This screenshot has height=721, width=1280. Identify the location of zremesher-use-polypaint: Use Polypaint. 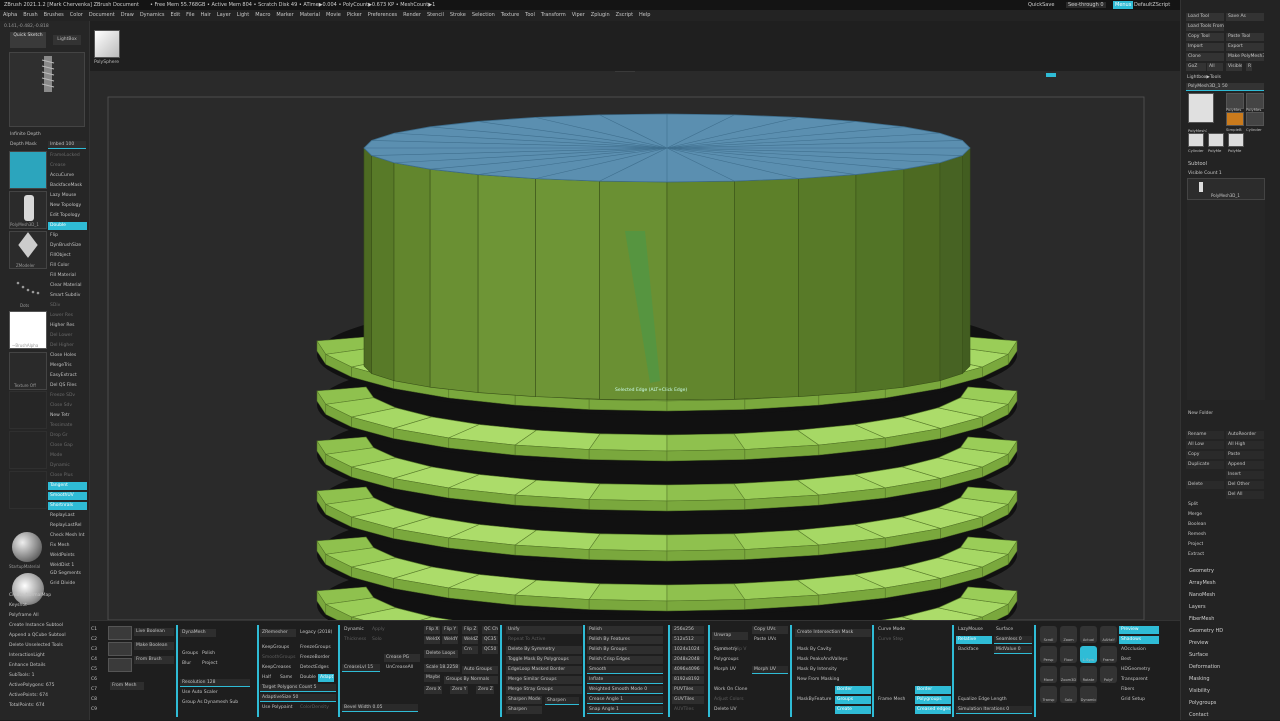
(278, 708).